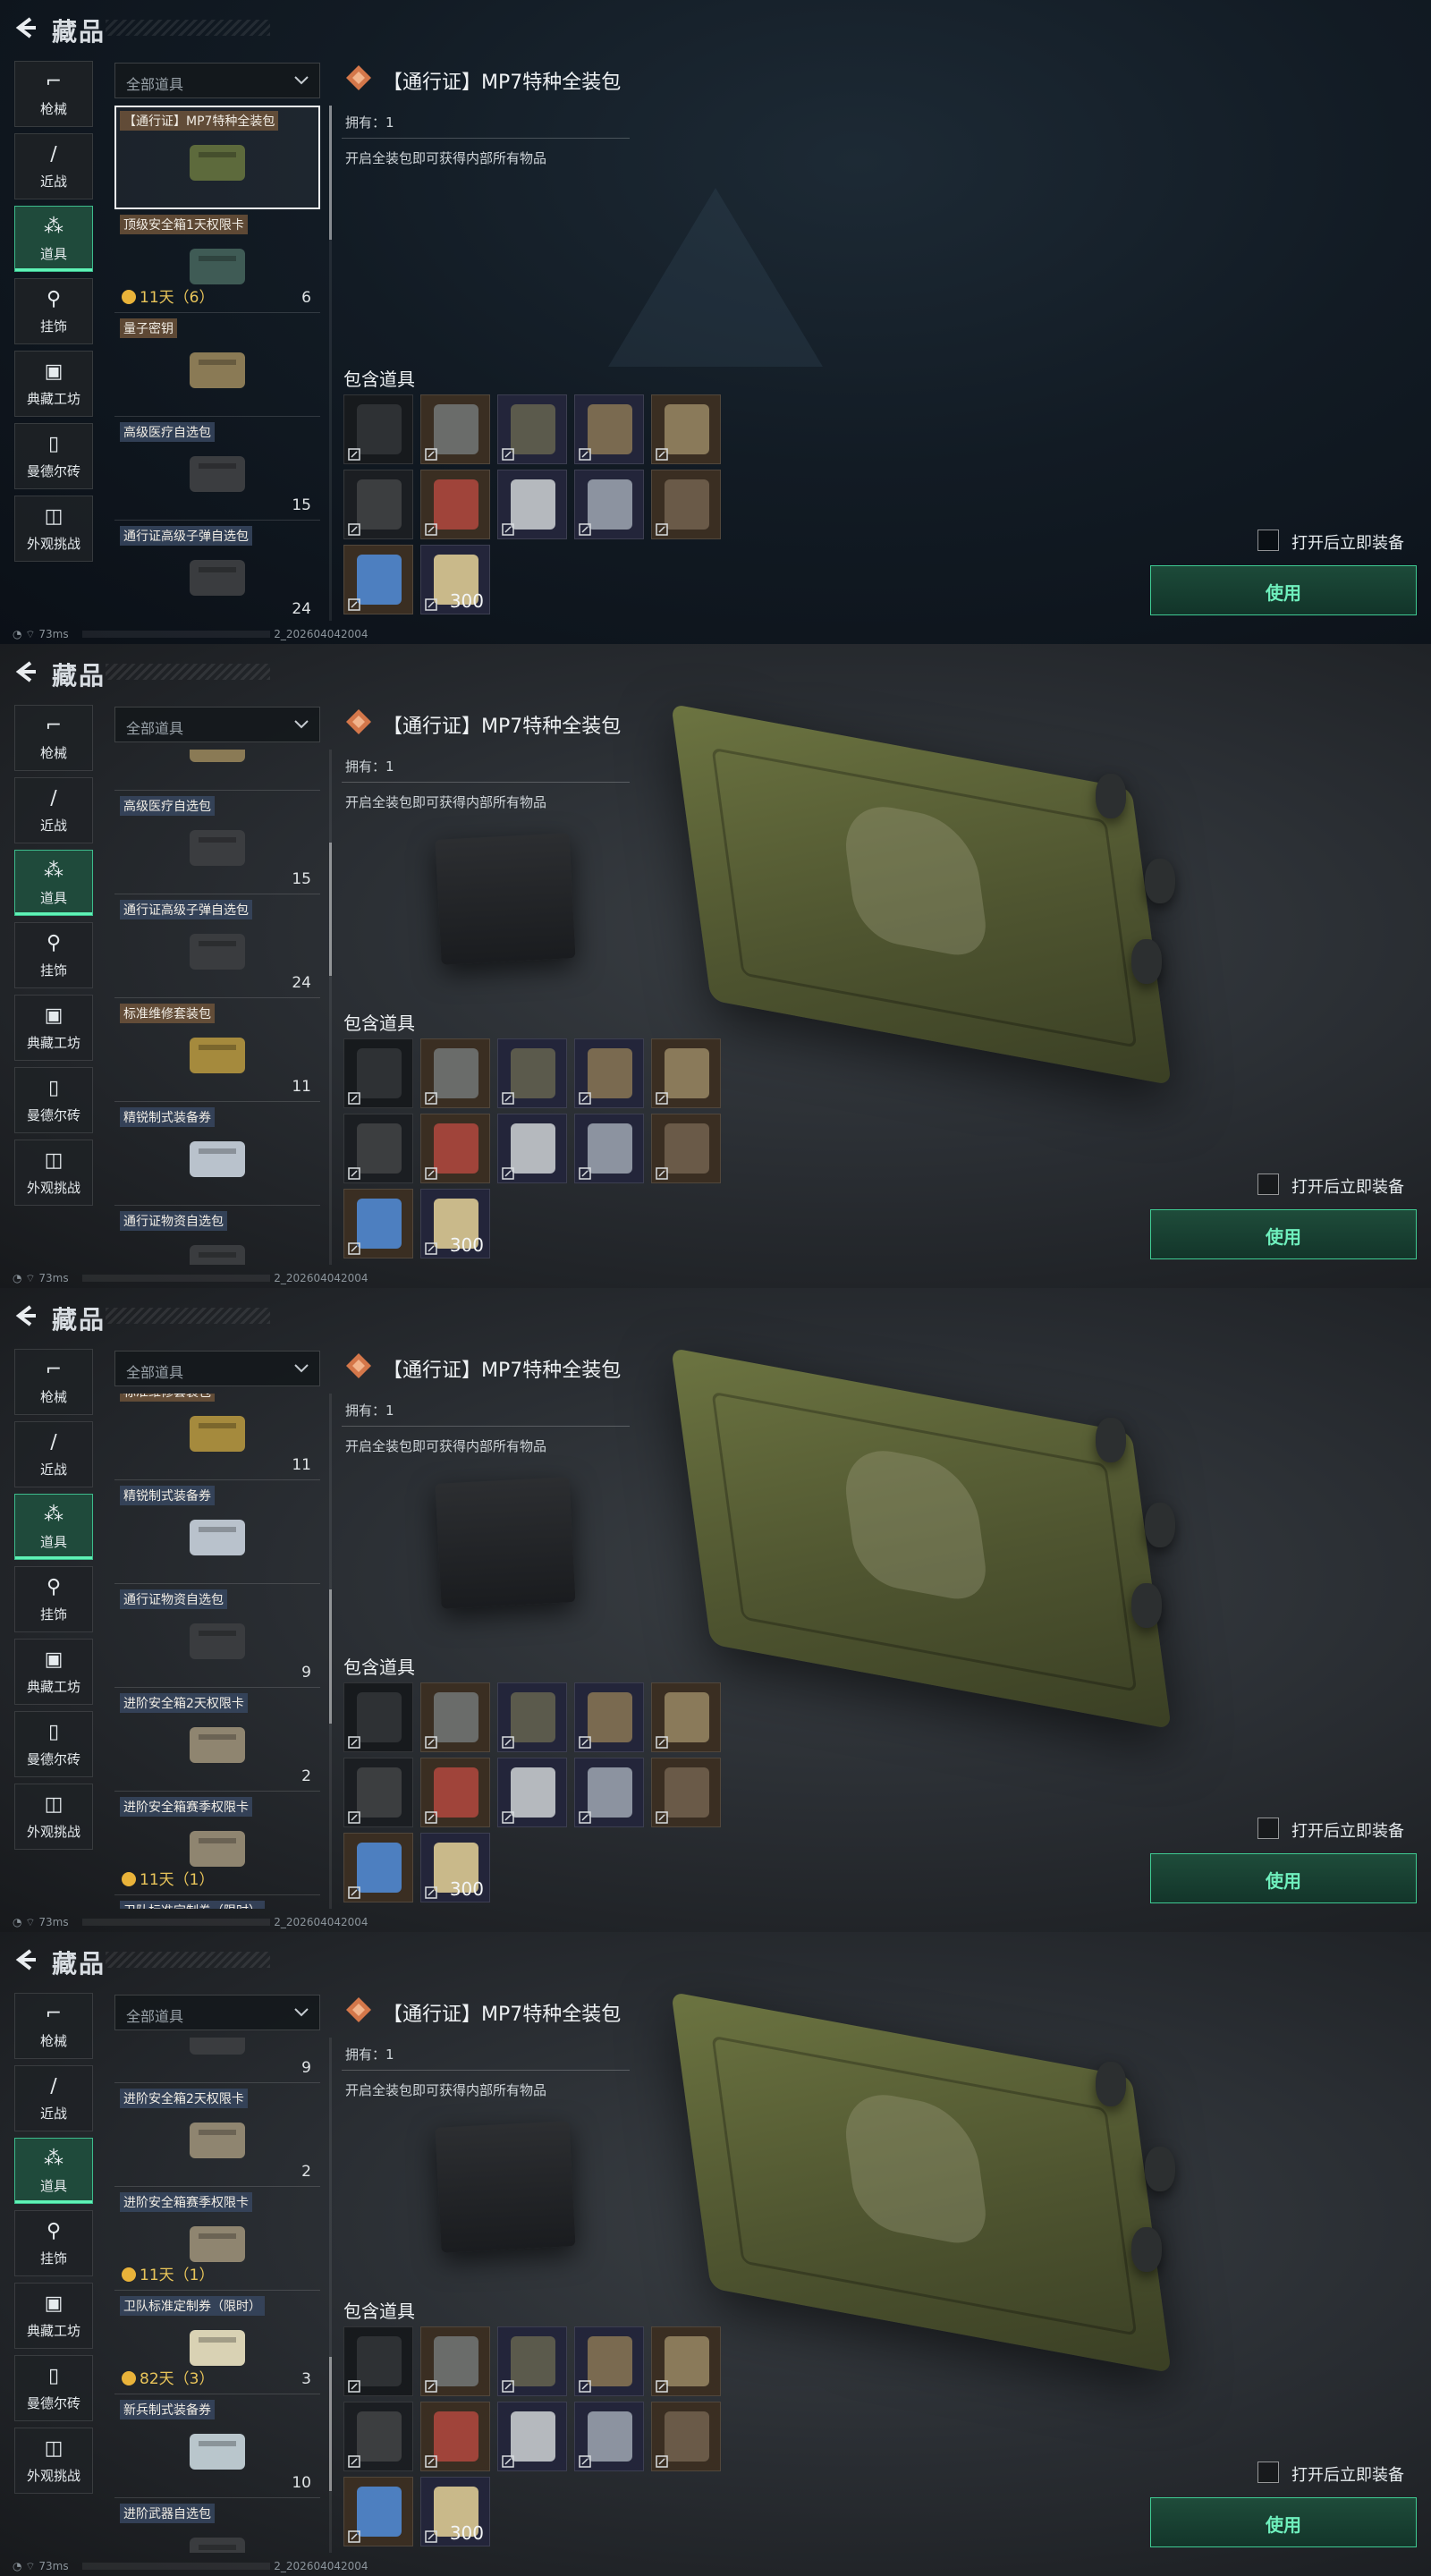  Describe the element at coordinates (217, 157) in the screenshot. I see `list-item: 【通行证】MP7特种全装包` at that location.